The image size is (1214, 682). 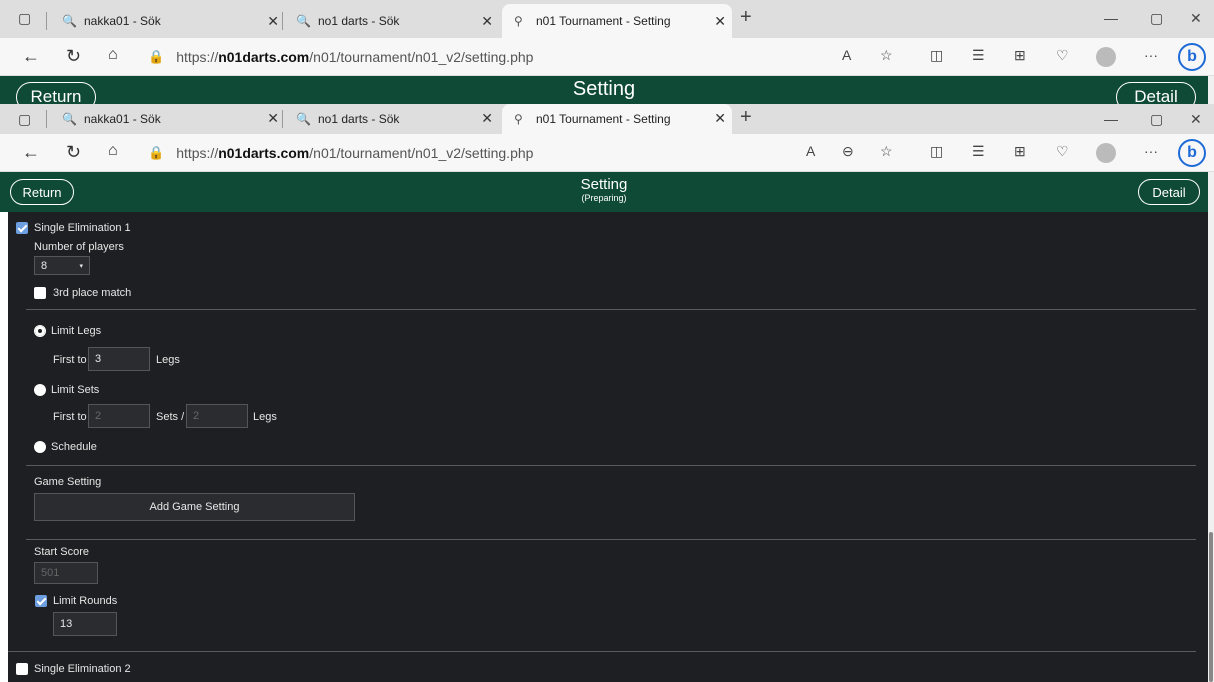 I want to click on page-subtitle: (Preparing), so click(x=604, y=198).